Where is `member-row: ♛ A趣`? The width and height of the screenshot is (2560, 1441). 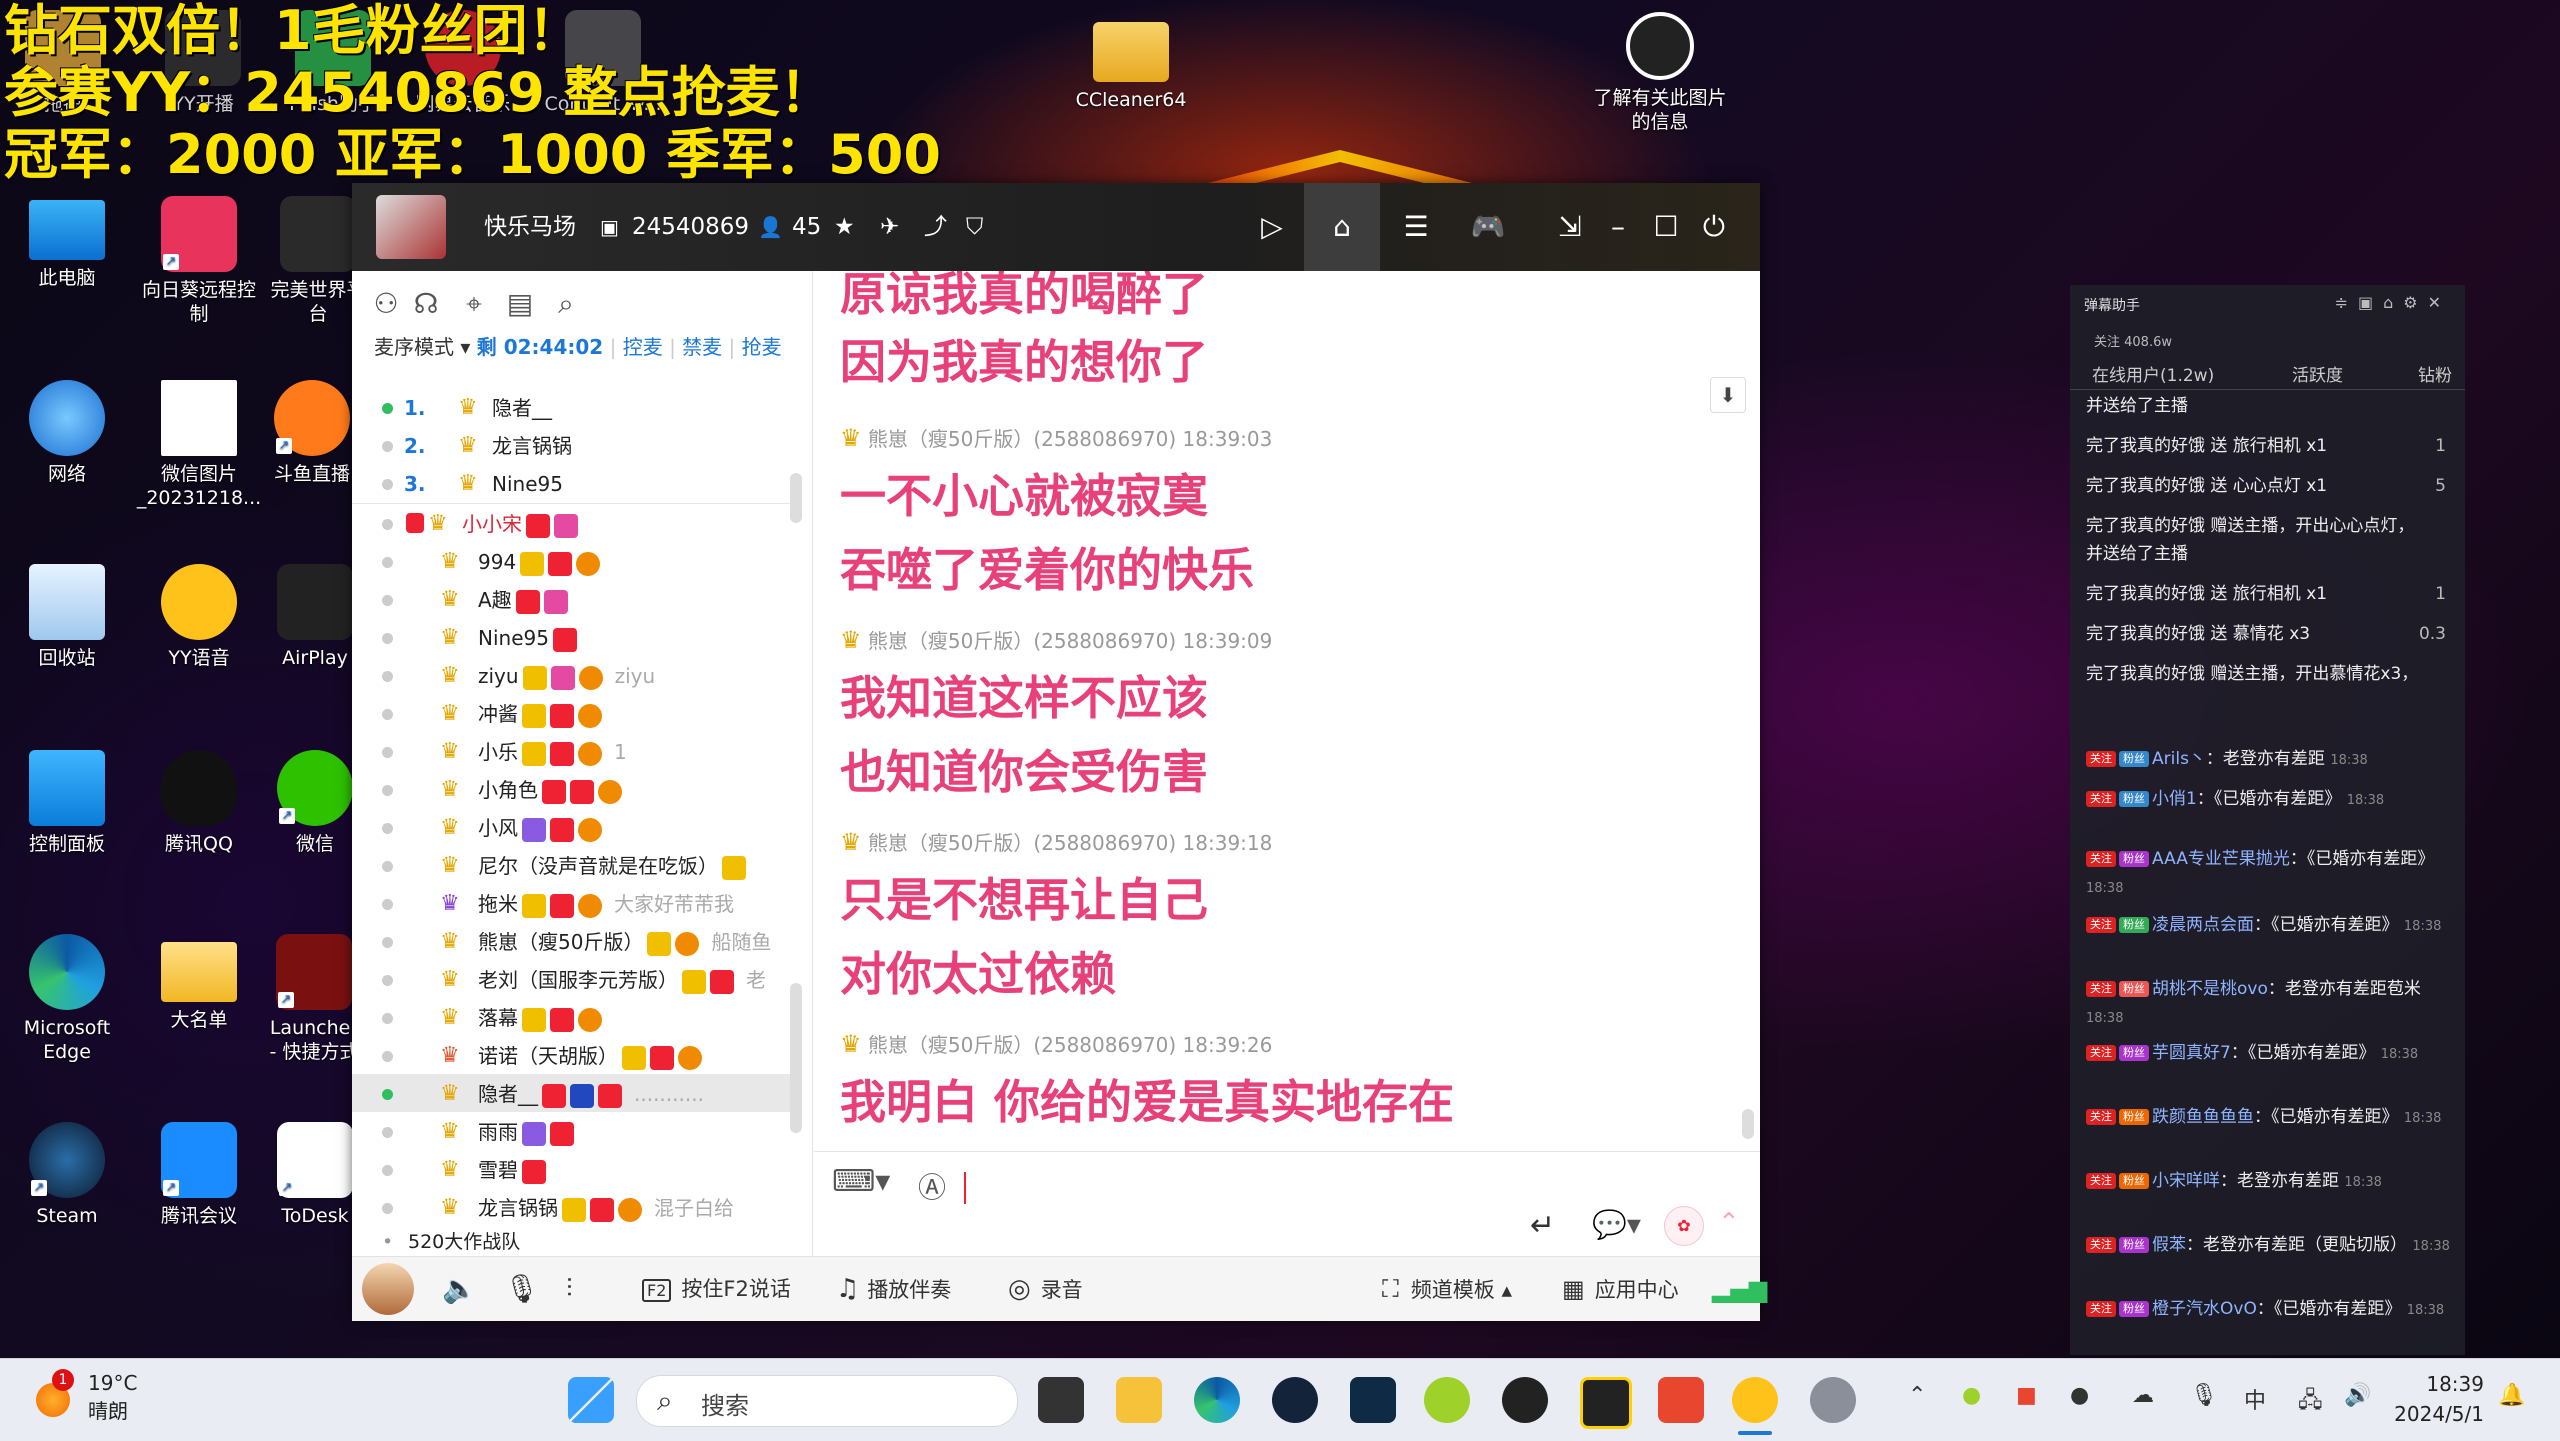 member-row: ♛ A趣 is located at coordinates (572, 600).